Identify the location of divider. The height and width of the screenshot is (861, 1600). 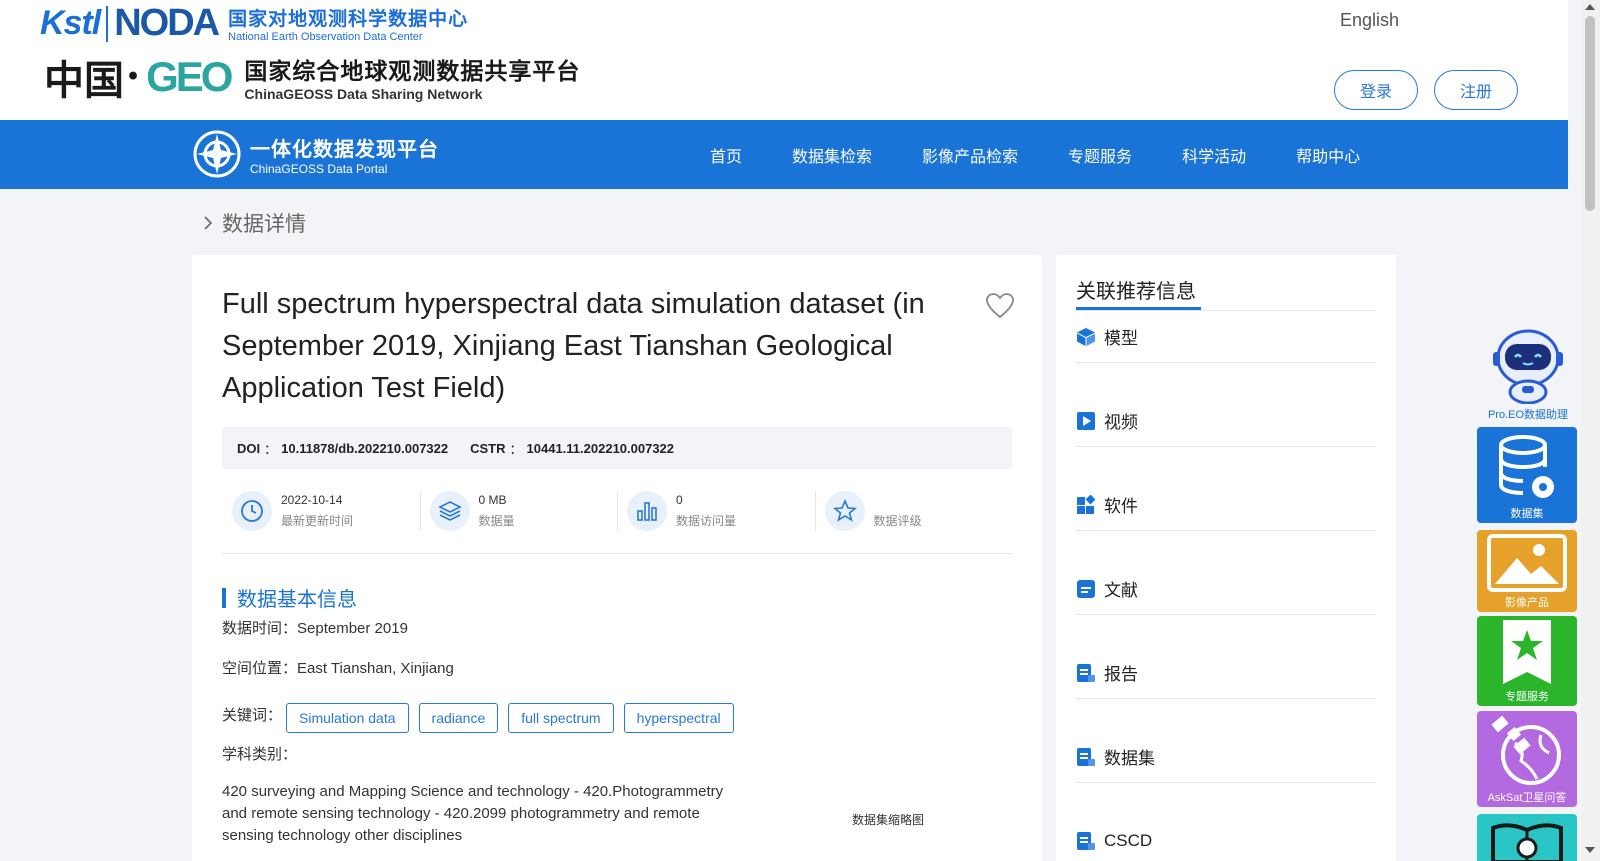
(617, 553).